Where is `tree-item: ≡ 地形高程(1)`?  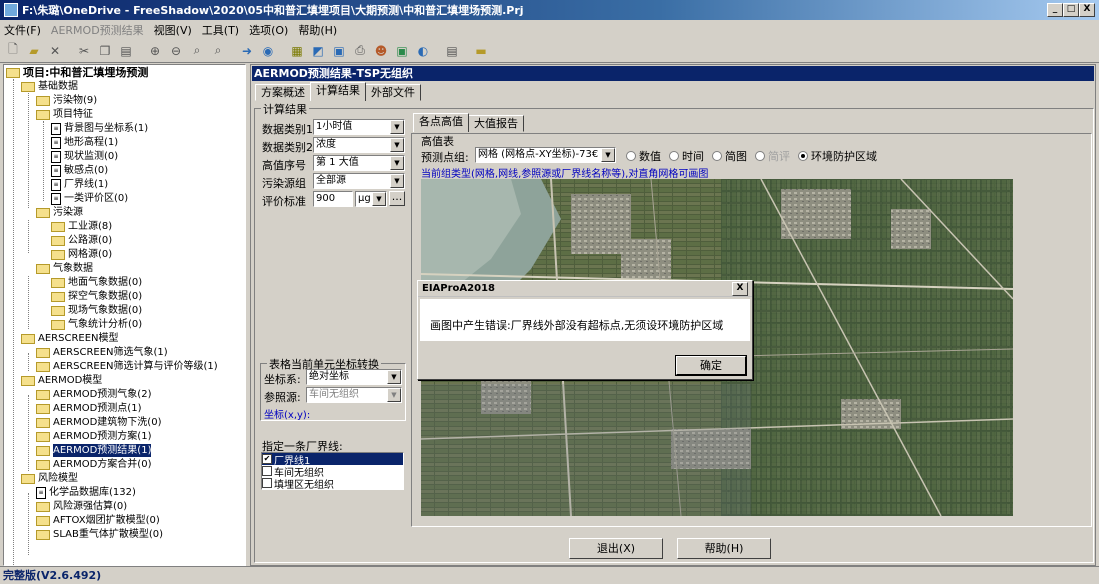
tree-item: ≡ 地形高程(1) is located at coordinates (84, 142).